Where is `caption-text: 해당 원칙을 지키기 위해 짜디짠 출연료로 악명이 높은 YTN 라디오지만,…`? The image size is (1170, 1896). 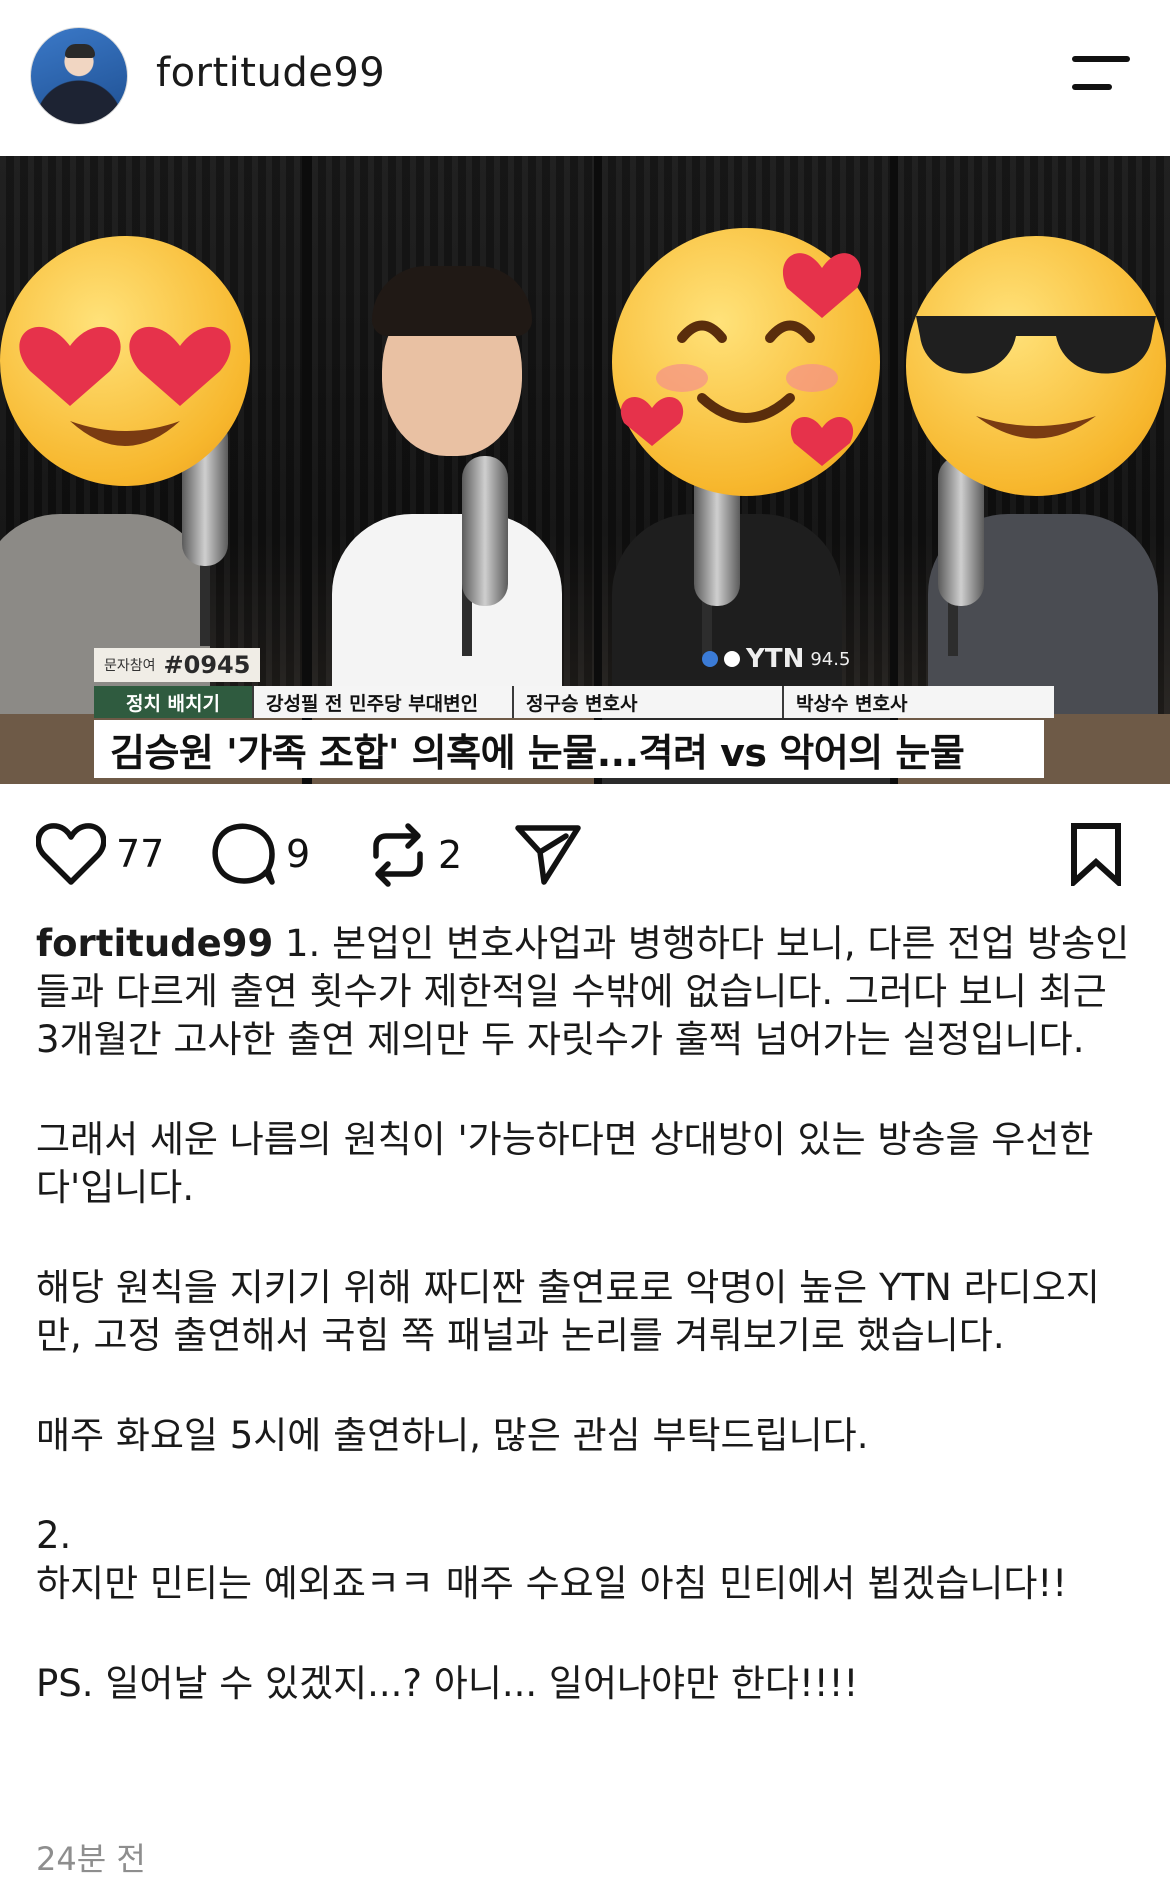 caption-text: 해당 원칙을 지키기 위해 짜디짠 출연료로 악명이 높은 YTN 라디오지만,… is located at coordinates (568, 1311).